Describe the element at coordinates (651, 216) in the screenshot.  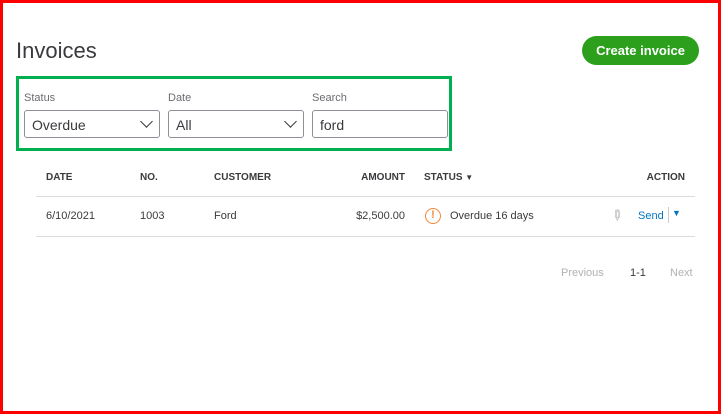
I see `send-button: Send` at that location.